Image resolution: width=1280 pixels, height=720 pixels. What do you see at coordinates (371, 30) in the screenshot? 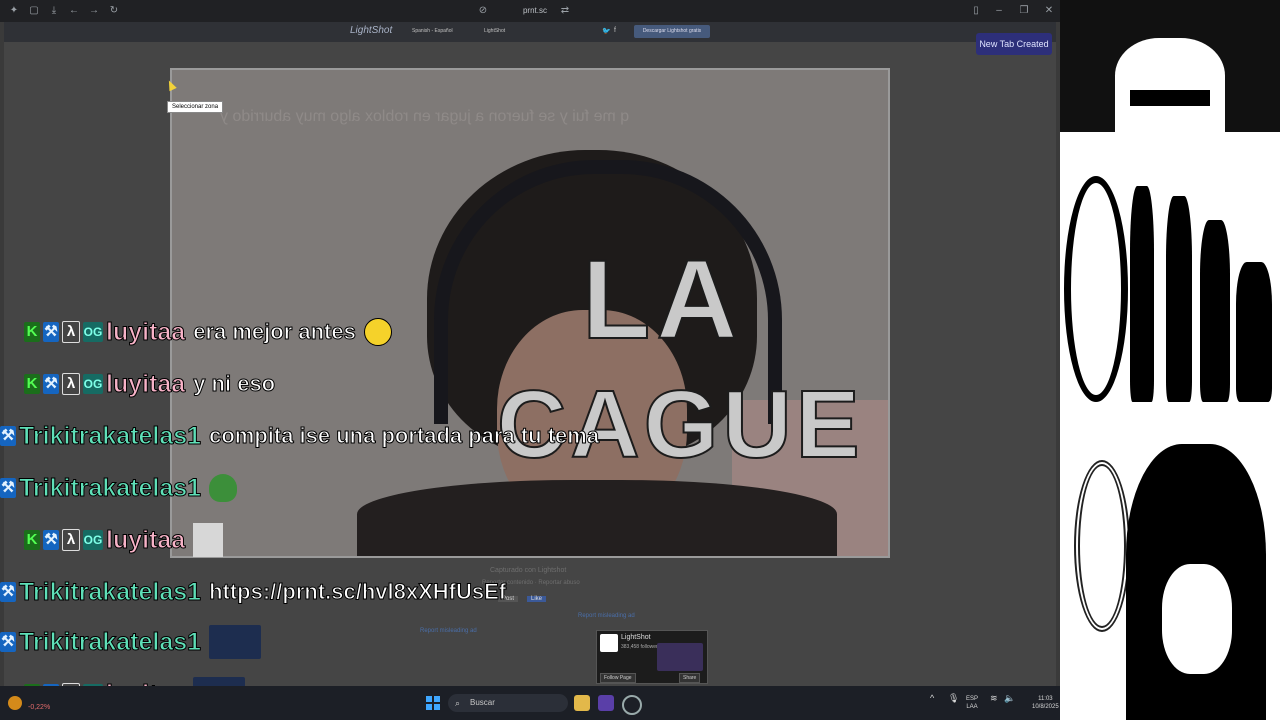
I see `lightshot-logo: LightShot` at bounding box center [371, 30].